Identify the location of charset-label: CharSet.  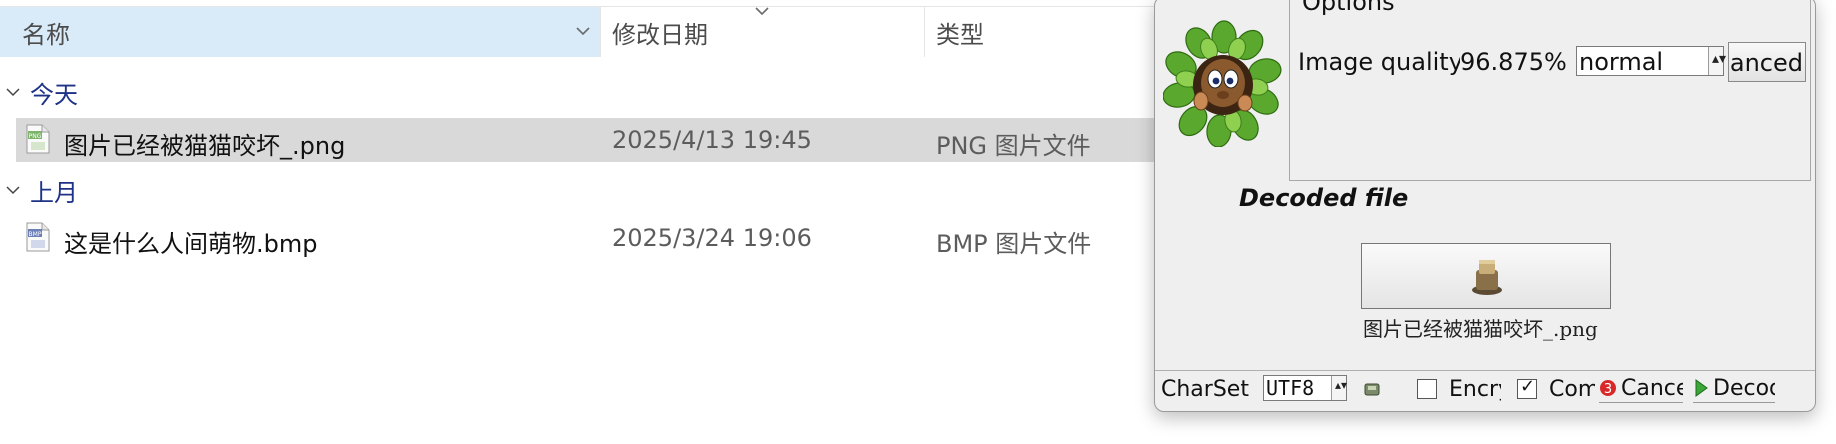
(1205, 389).